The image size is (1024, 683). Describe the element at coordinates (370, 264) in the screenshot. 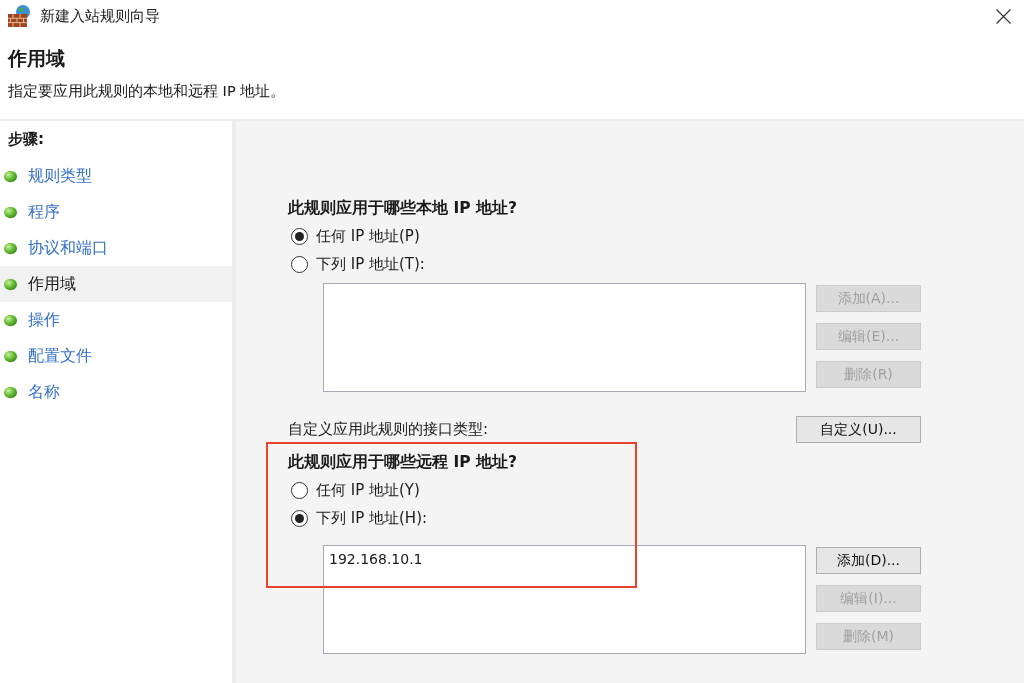

I see `radio-label: 下列 IP 地址(T):` at that location.